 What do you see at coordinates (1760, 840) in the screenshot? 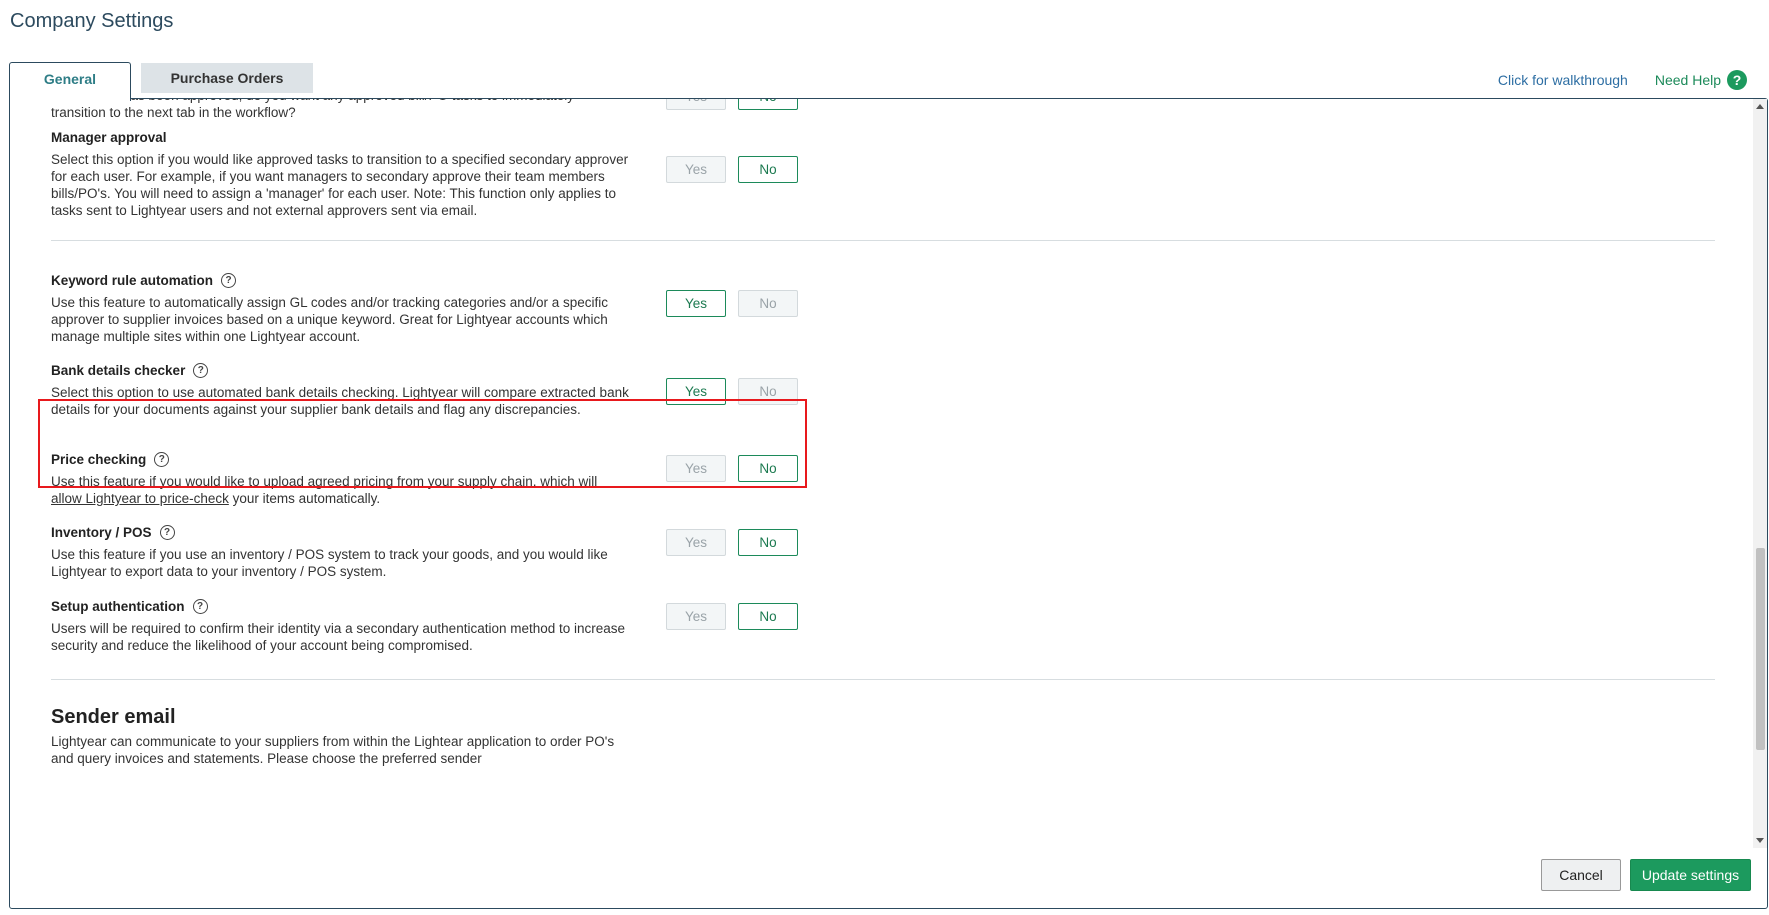
I see `scroll-down-arrow-icon` at bounding box center [1760, 840].